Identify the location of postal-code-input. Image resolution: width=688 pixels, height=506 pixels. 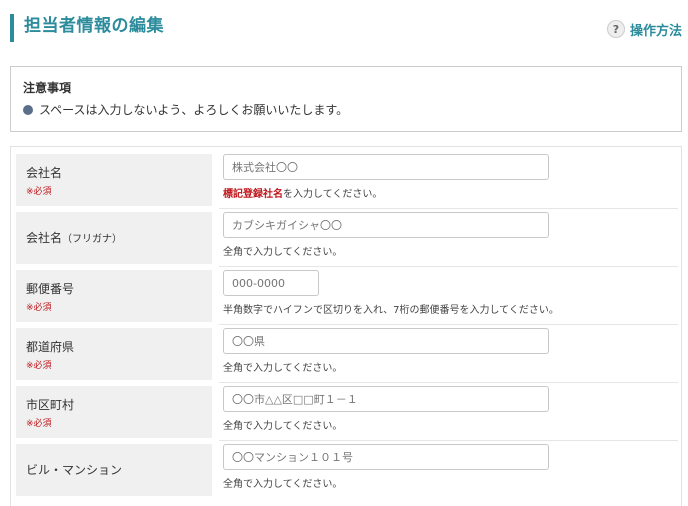
(271, 283).